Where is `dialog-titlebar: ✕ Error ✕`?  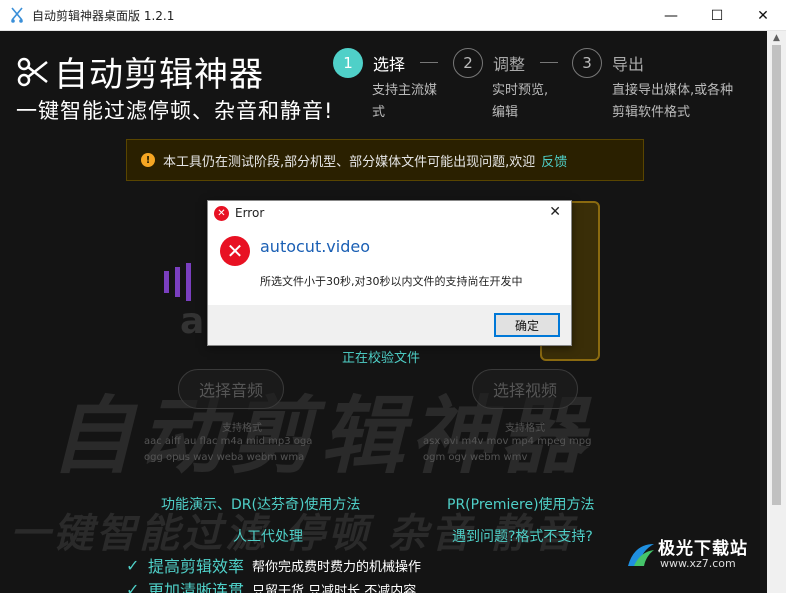
dialog-titlebar: ✕ Error ✕ is located at coordinates (389, 213).